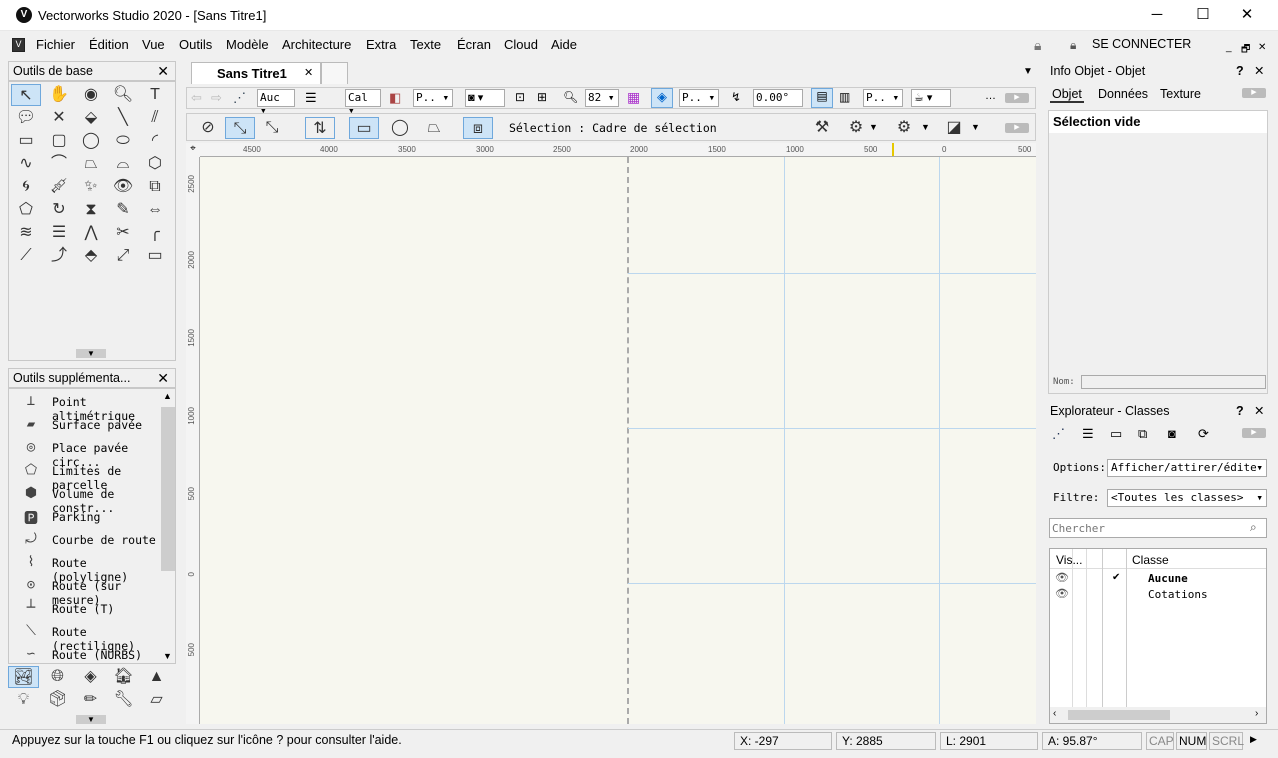 The width and height of the screenshot is (1278, 758). What do you see at coordinates (167, 656) in the screenshot?
I see `scroll-down-icon: ▼` at bounding box center [167, 656].